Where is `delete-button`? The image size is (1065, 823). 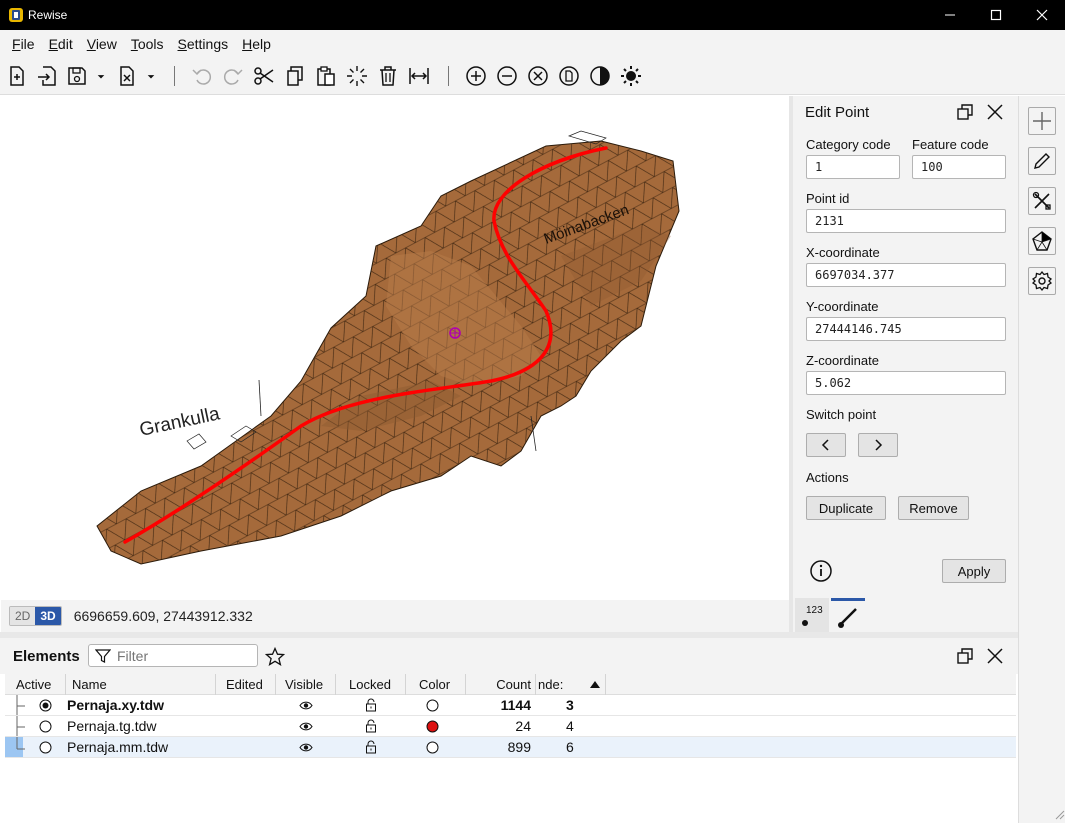 delete-button is located at coordinates (388, 76).